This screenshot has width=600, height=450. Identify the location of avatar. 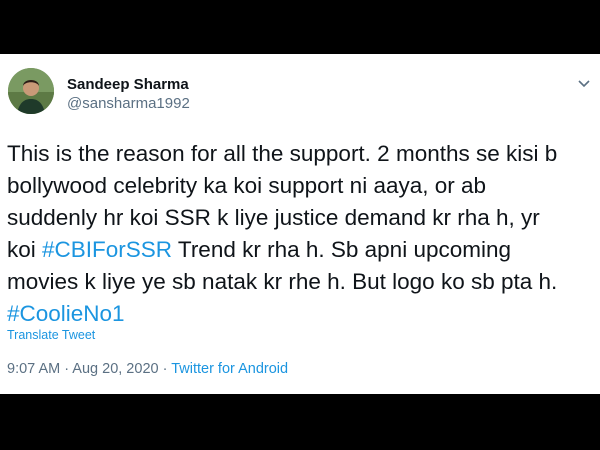
(31, 91).